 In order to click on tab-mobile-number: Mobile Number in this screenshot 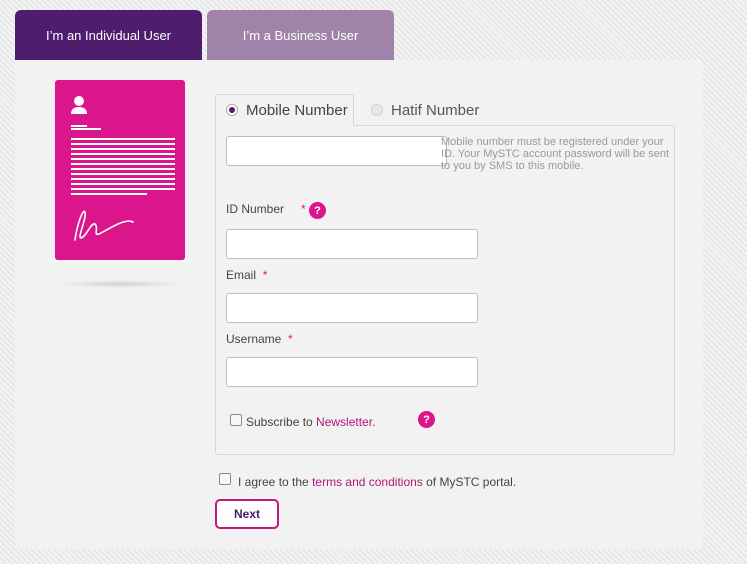, I will do `click(284, 110)`.